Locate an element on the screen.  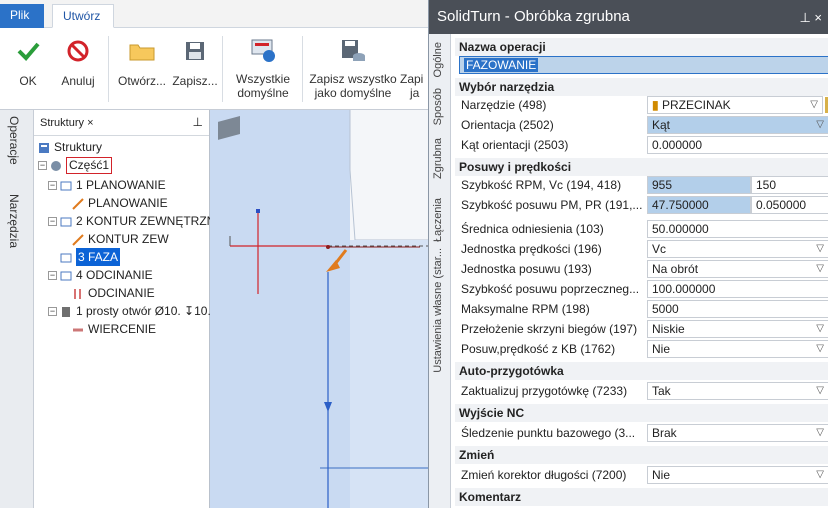
ribbon-tab-bar: Plik Utwórz is located at coordinates (214, 14).